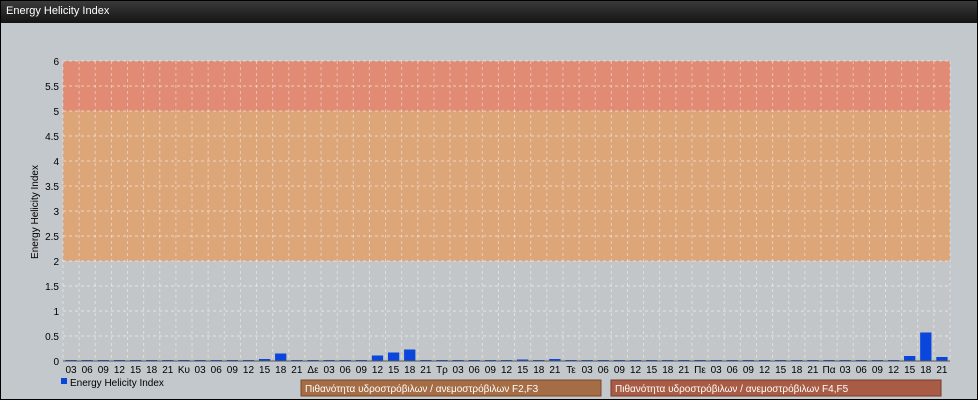 Image resolution: width=978 pixels, height=400 pixels. What do you see at coordinates (56, 112) in the screenshot?
I see `y-tick-label: 5` at bounding box center [56, 112].